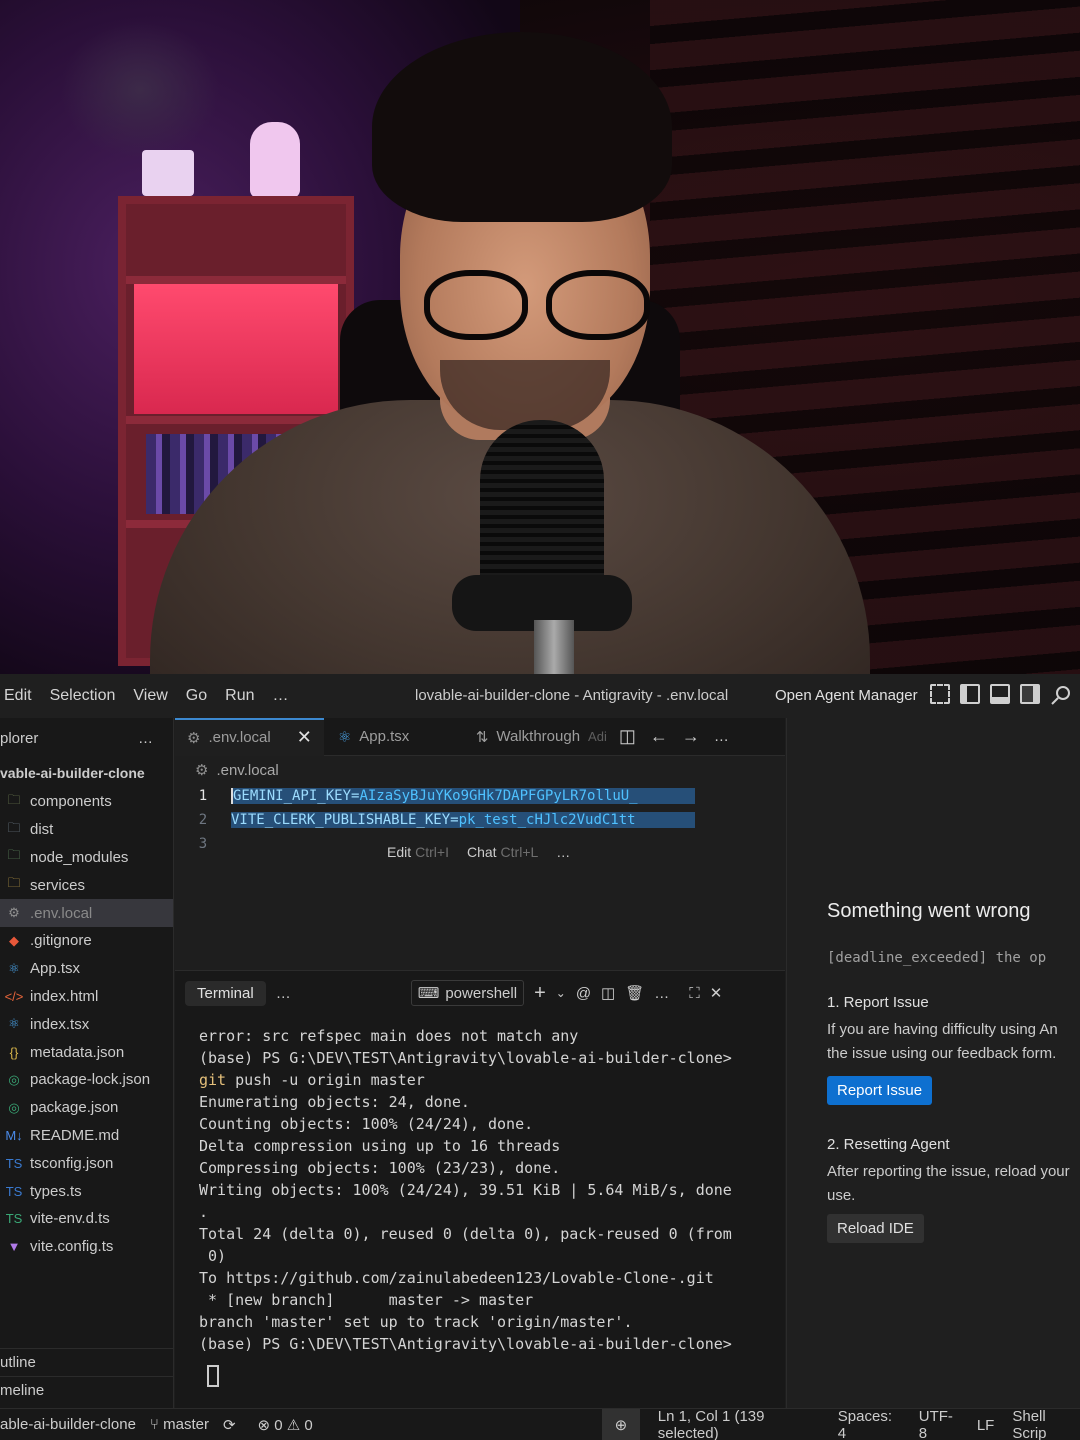 The height and width of the screenshot is (1440, 1080). What do you see at coordinates (939, 1424) in the screenshot?
I see `encoding: UTF-8` at bounding box center [939, 1424].